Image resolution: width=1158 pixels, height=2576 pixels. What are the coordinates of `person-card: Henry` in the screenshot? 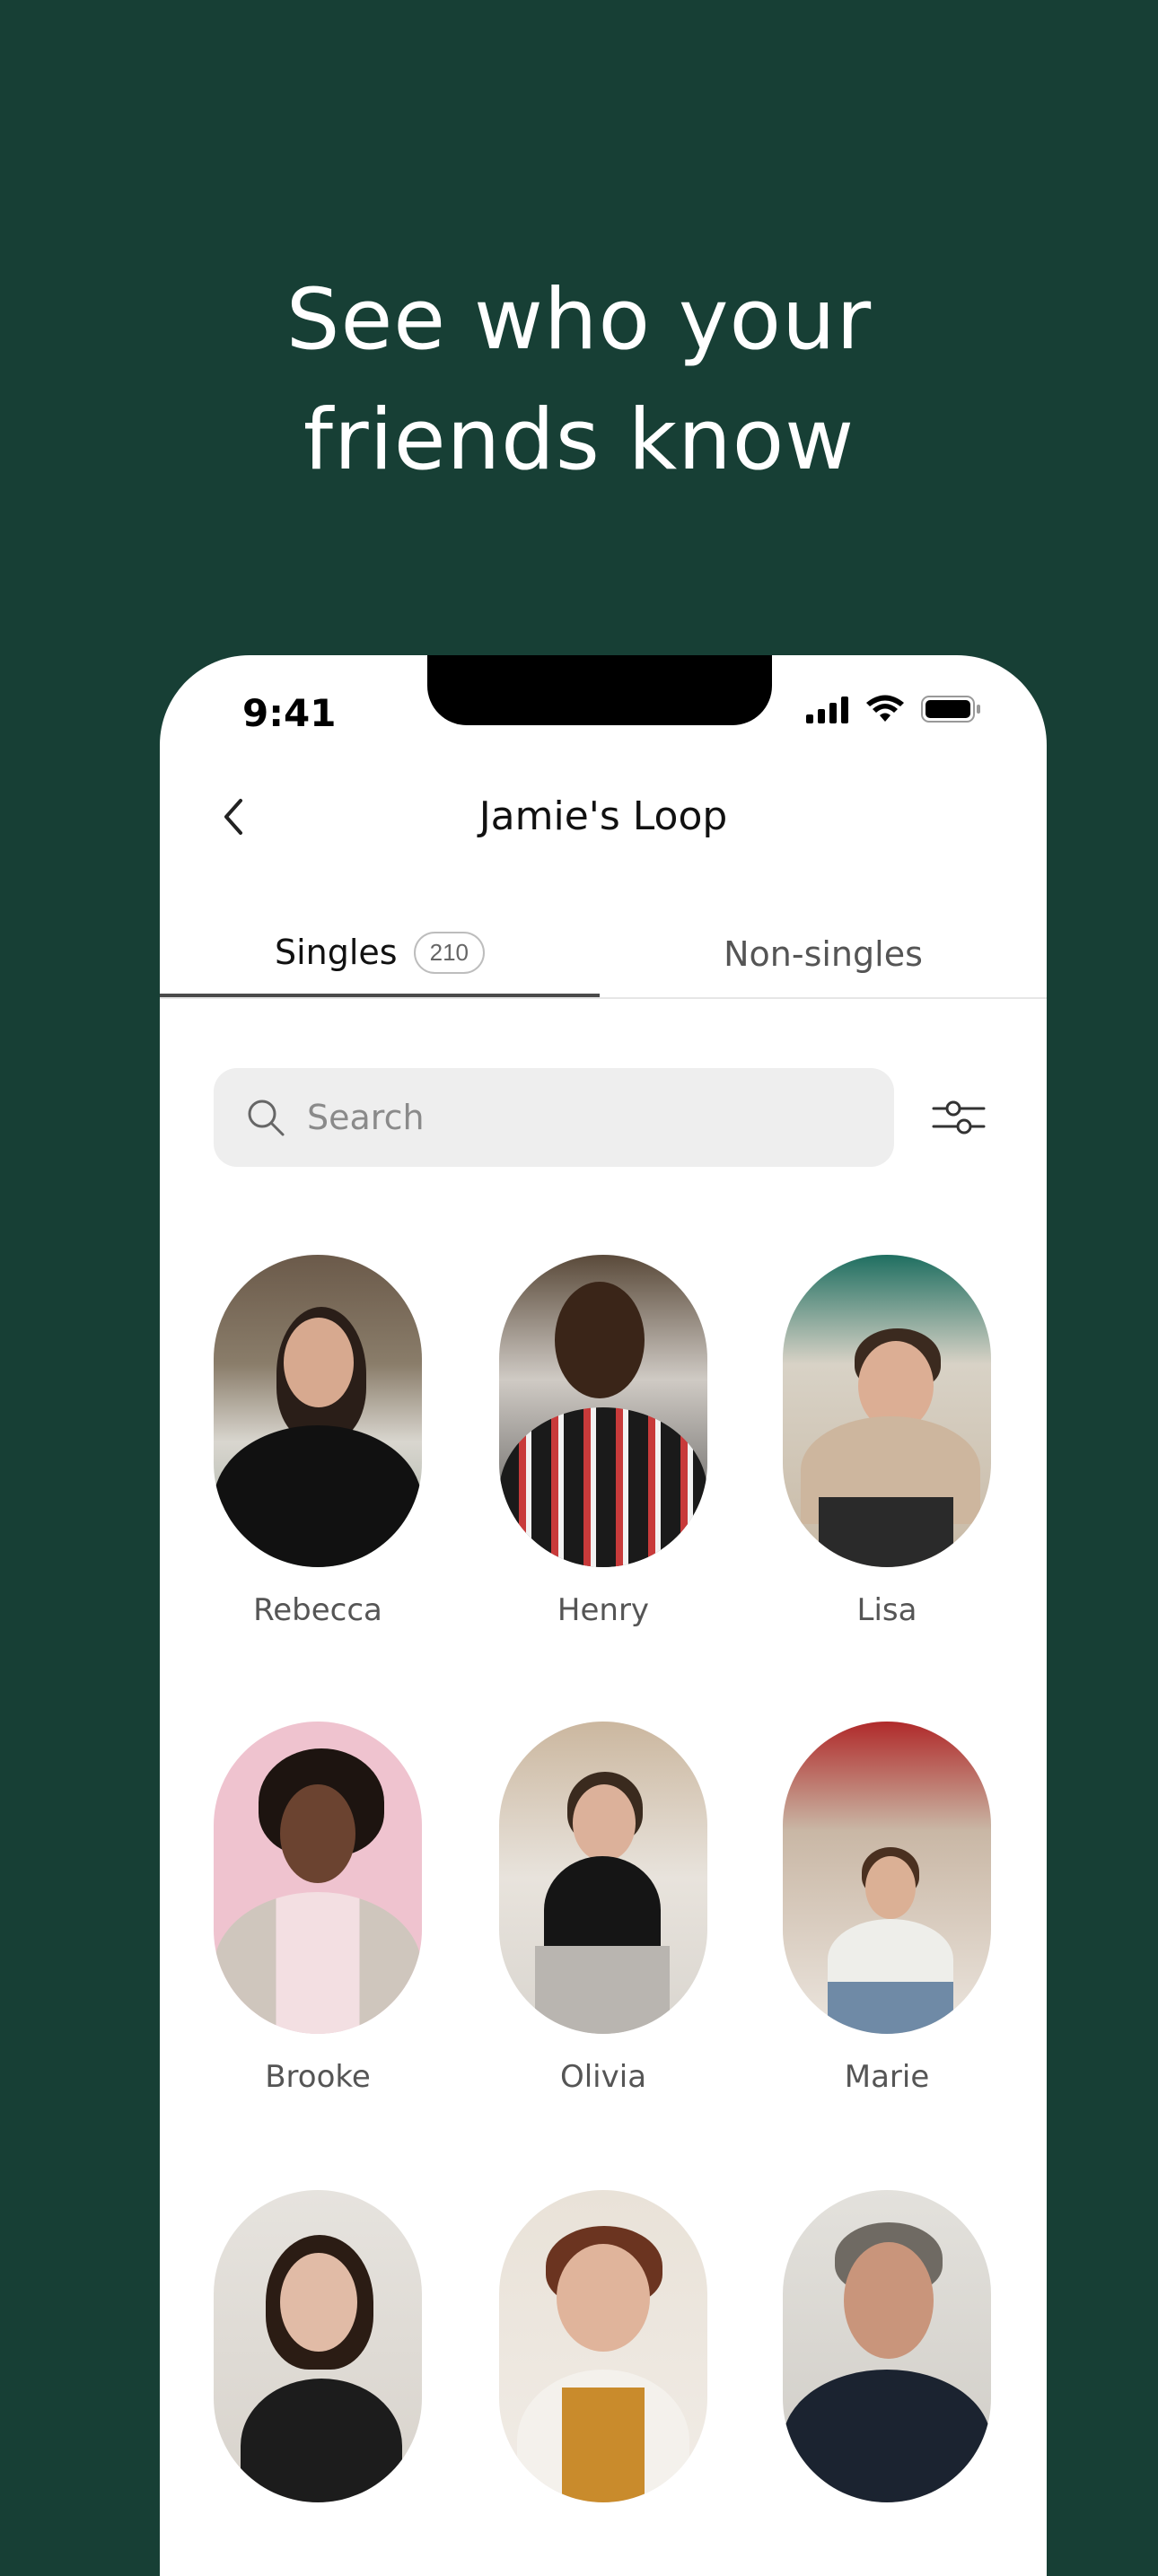 It's located at (603, 1441).